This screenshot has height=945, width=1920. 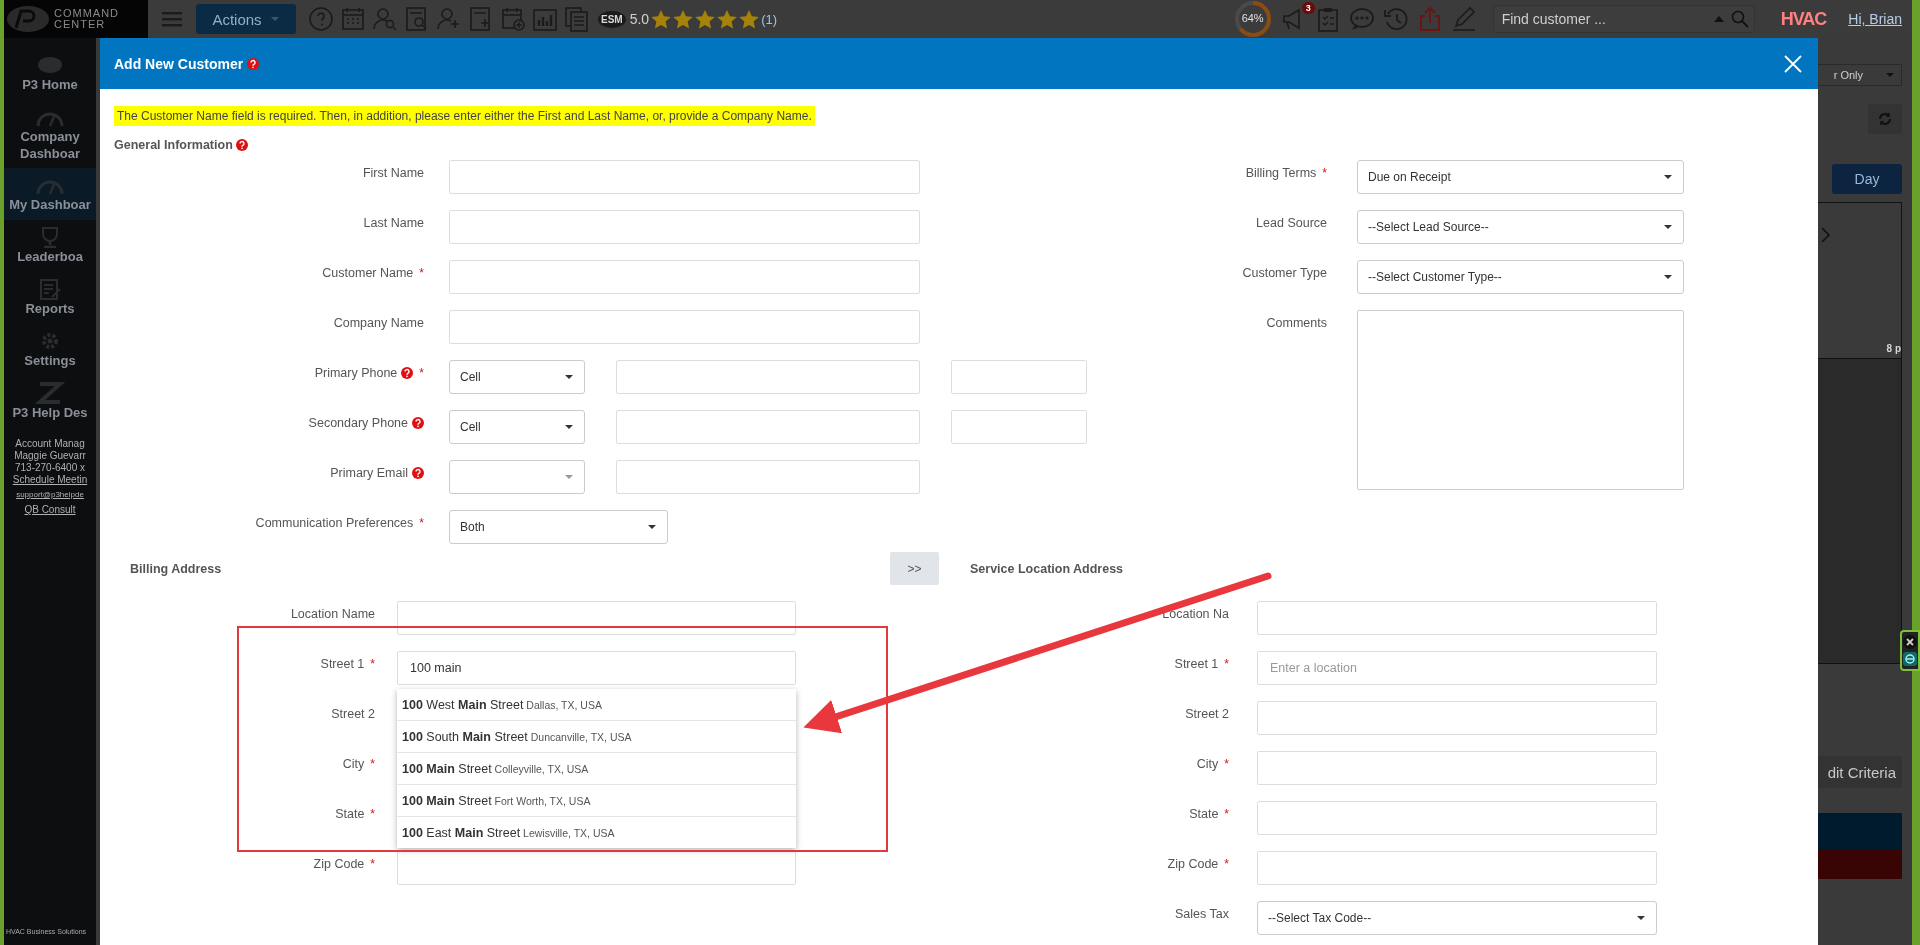 What do you see at coordinates (1910, 642) in the screenshot?
I see `close-icon` at bounding box center [1910, 642].